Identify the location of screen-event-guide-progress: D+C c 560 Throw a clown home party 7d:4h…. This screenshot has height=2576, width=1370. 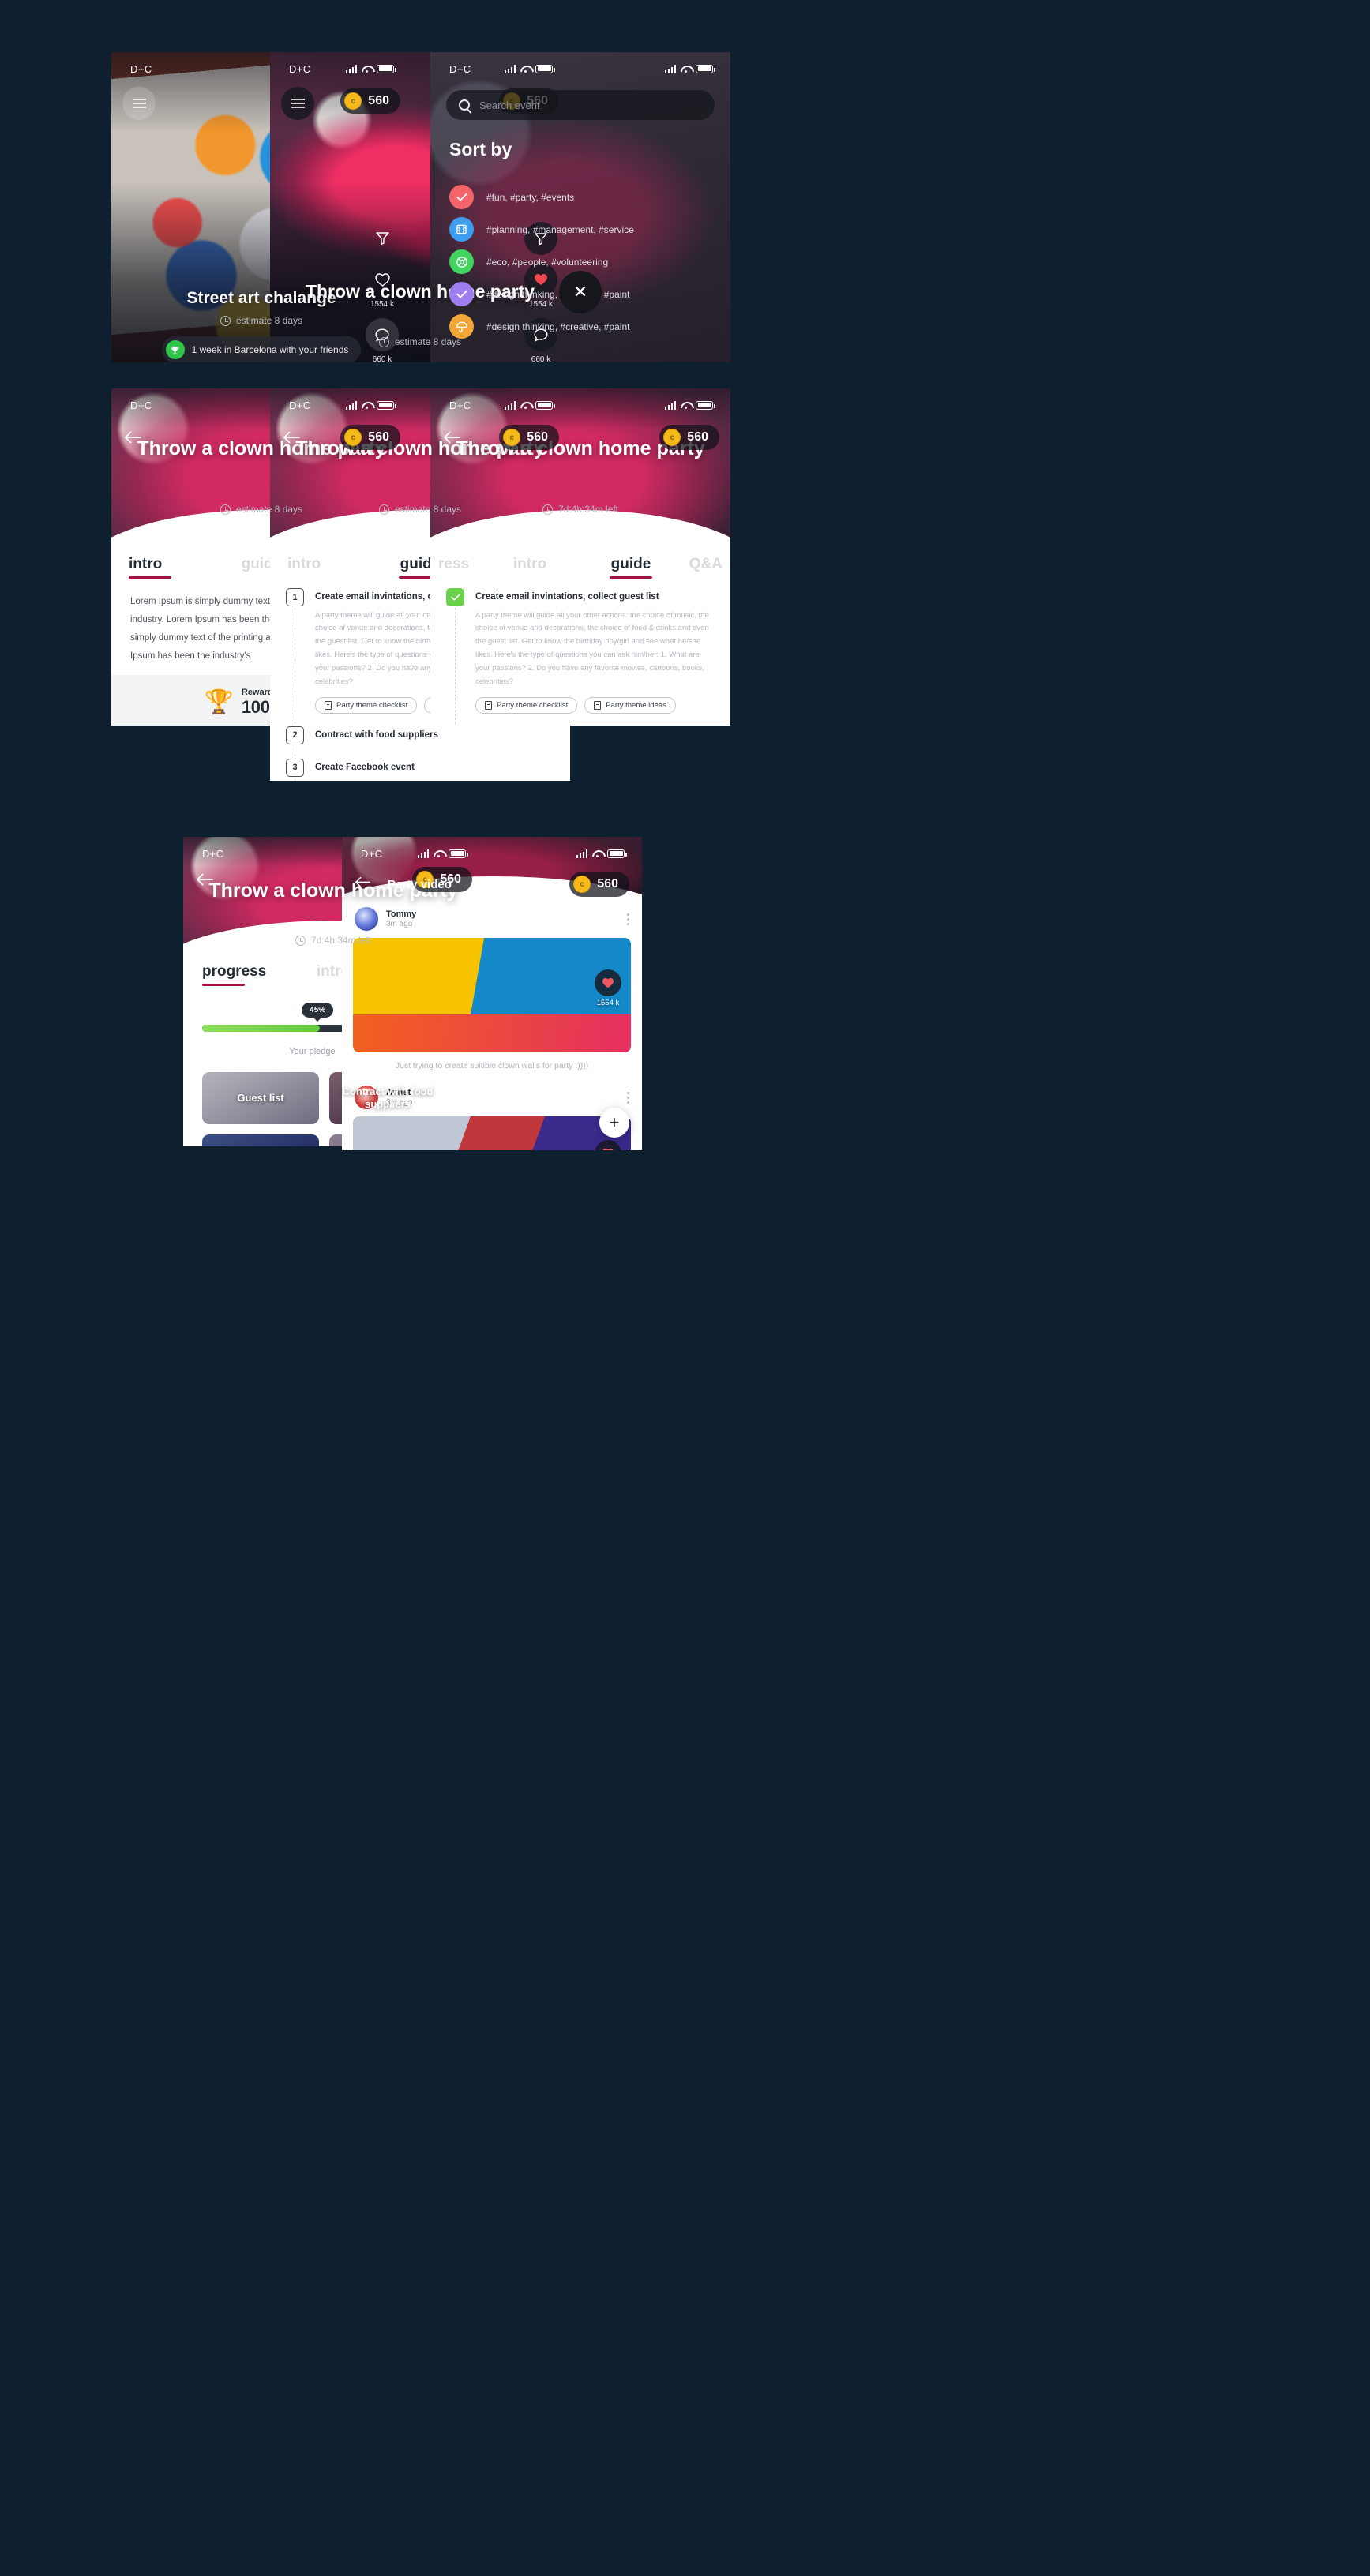
(580, 557).